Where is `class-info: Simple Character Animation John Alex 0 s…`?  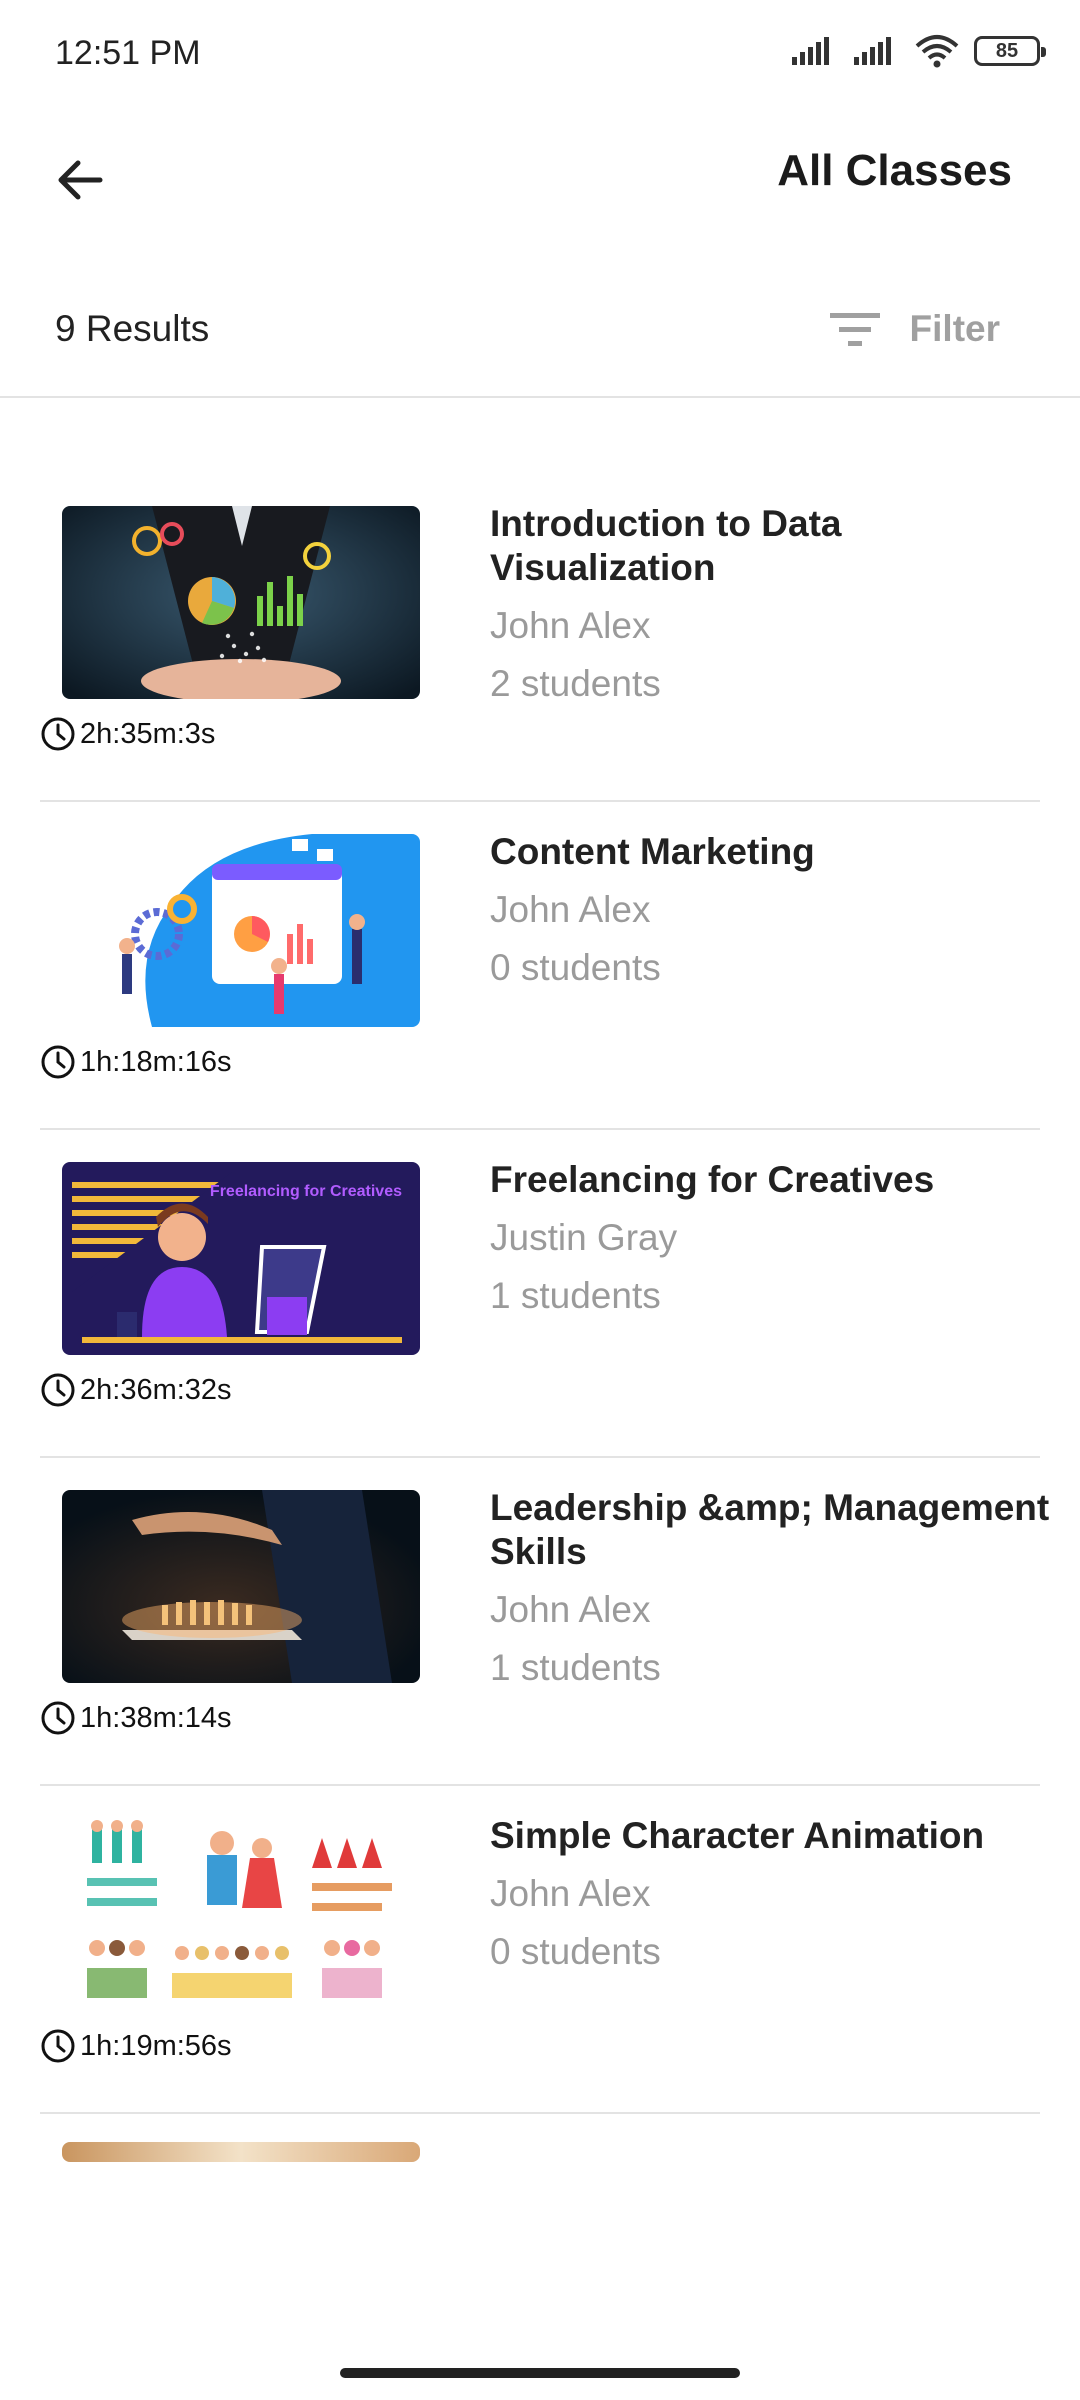 class-info: Simple Character Animation John Alex 0 s… is located at coordinates (770, 1894).